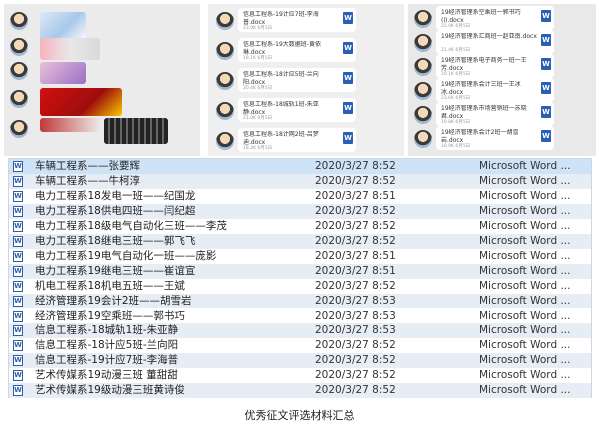 The image size is (599, 432). I want to click on file-bubble: 19经济管理系汇商班一赵亚南.docx 21.4K 6月5日 W, so click(495, 42).